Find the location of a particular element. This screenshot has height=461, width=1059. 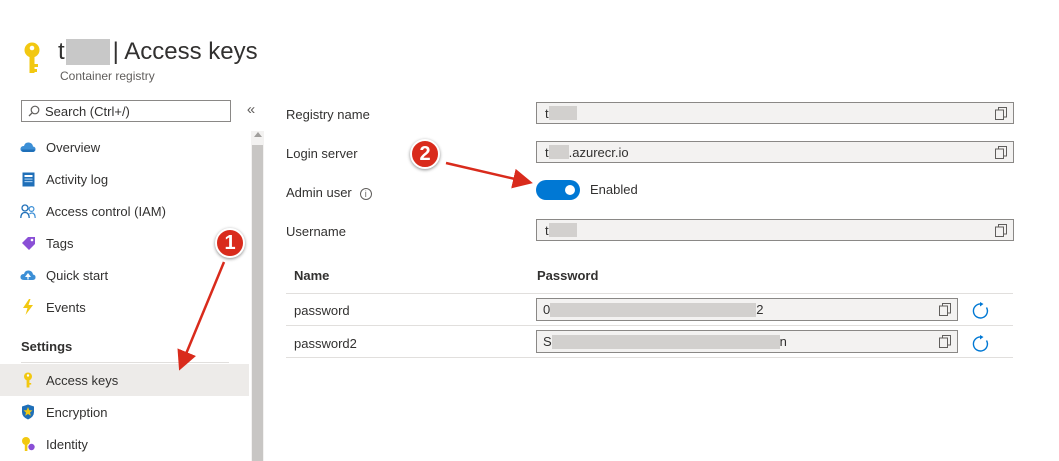

admin-user-state: Enabled is located at coordinates (614, 189).